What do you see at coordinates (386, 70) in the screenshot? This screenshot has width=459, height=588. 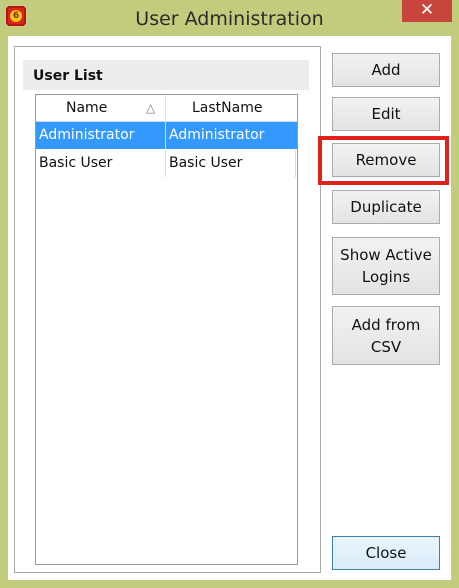 I see `add-button: Add` at bounding box center [386, 70].